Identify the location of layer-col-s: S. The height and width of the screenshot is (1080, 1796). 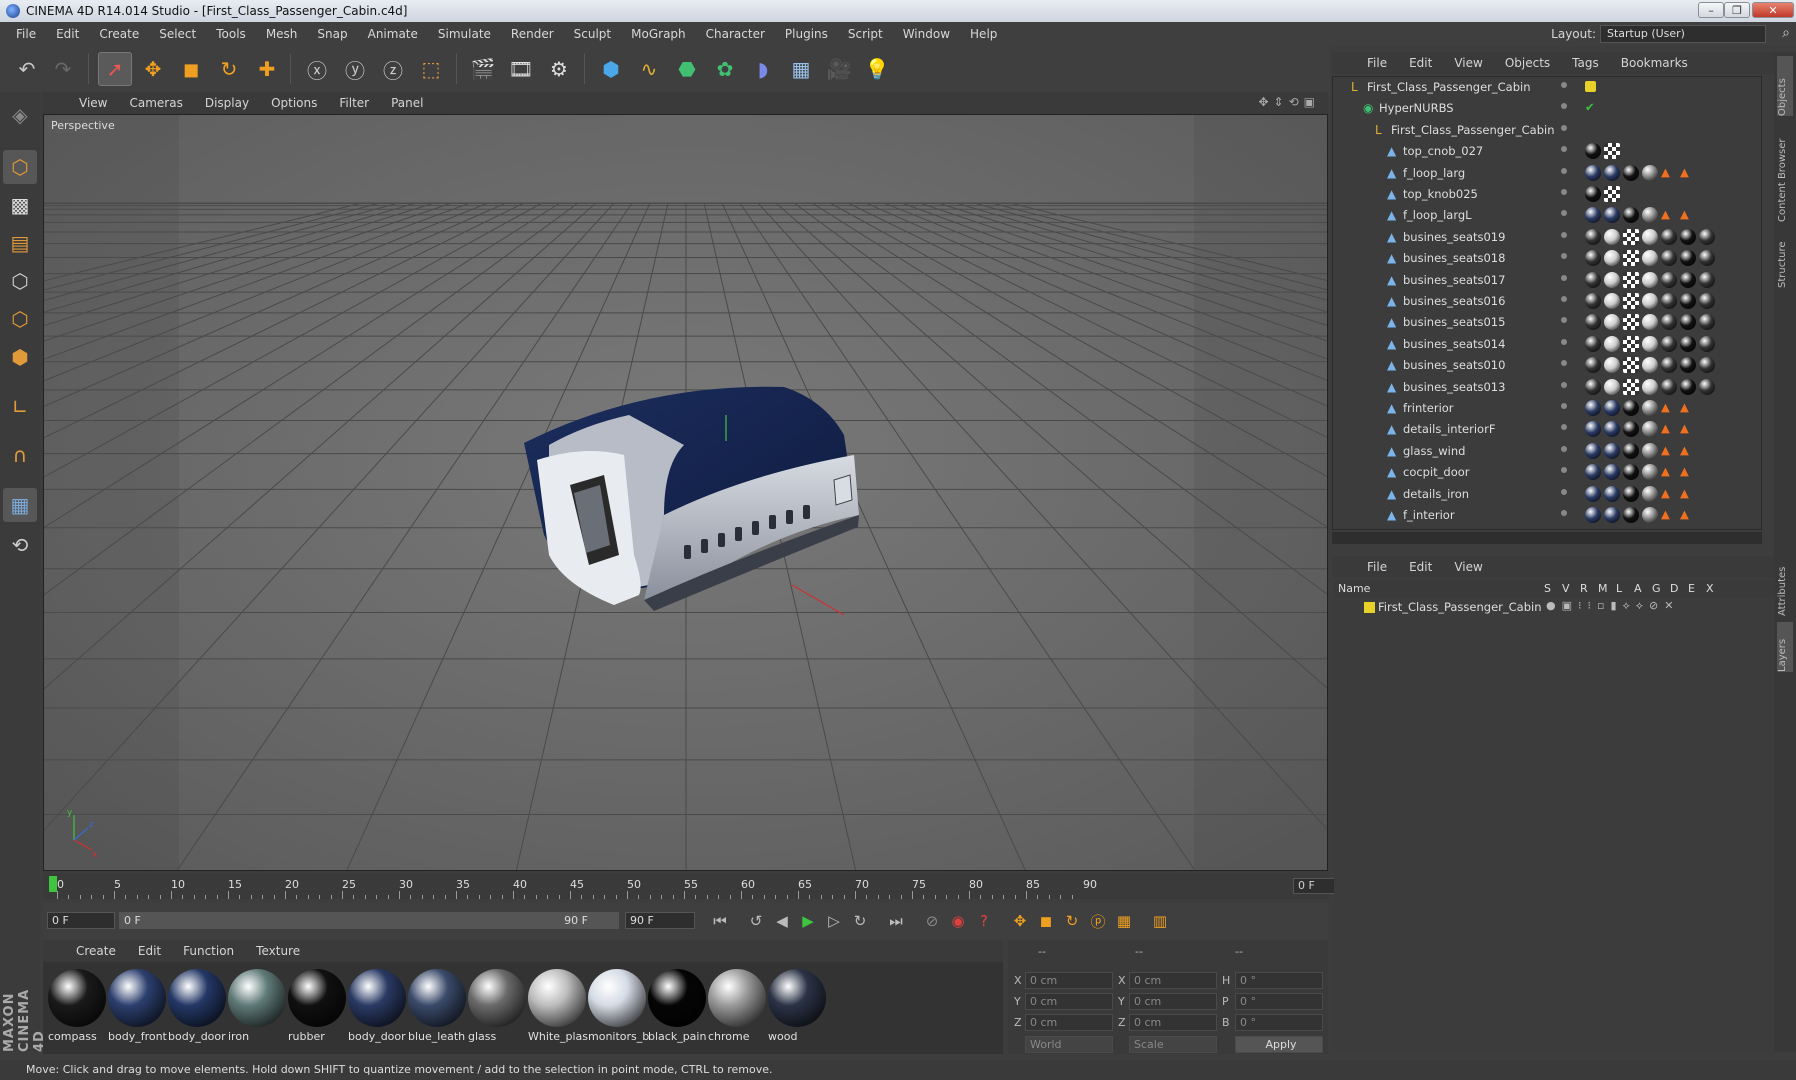
(1547, 588).